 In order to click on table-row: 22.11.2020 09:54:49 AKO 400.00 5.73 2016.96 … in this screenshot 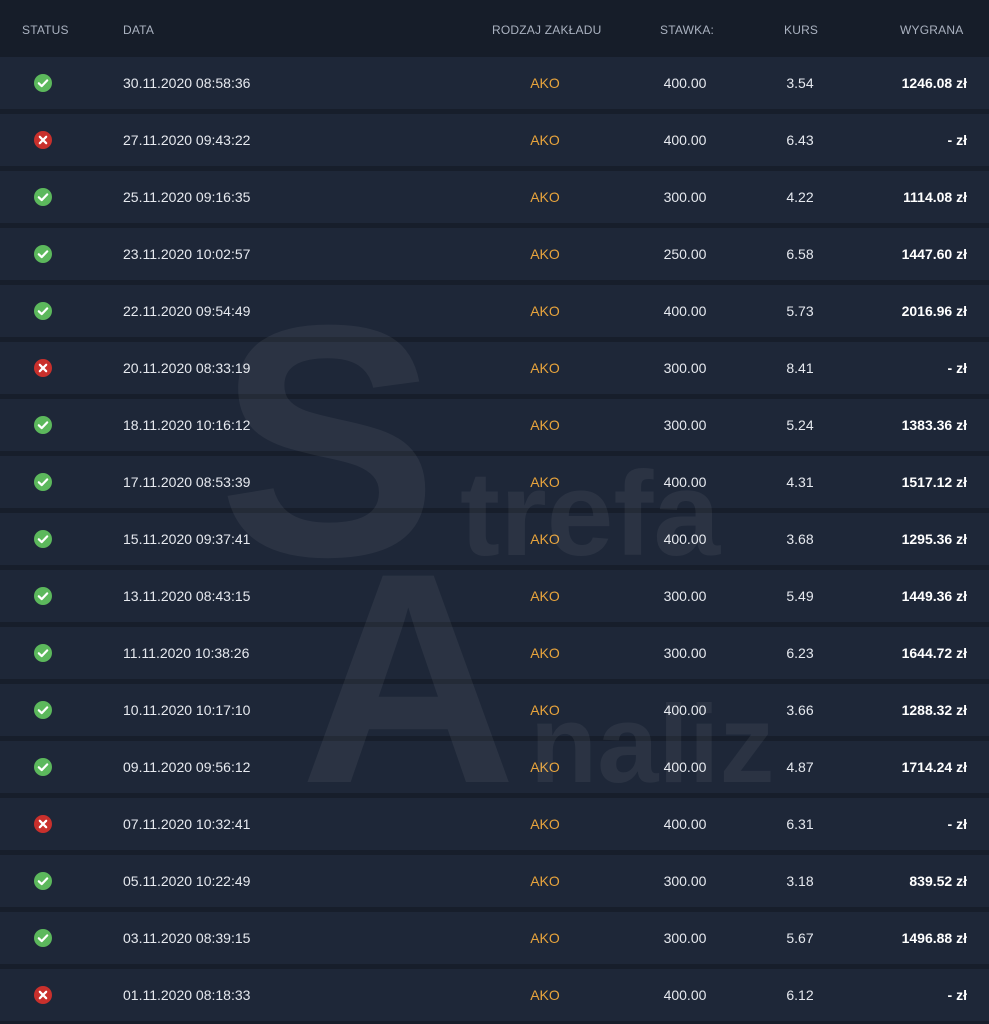, I will do `click(494, 311)`.